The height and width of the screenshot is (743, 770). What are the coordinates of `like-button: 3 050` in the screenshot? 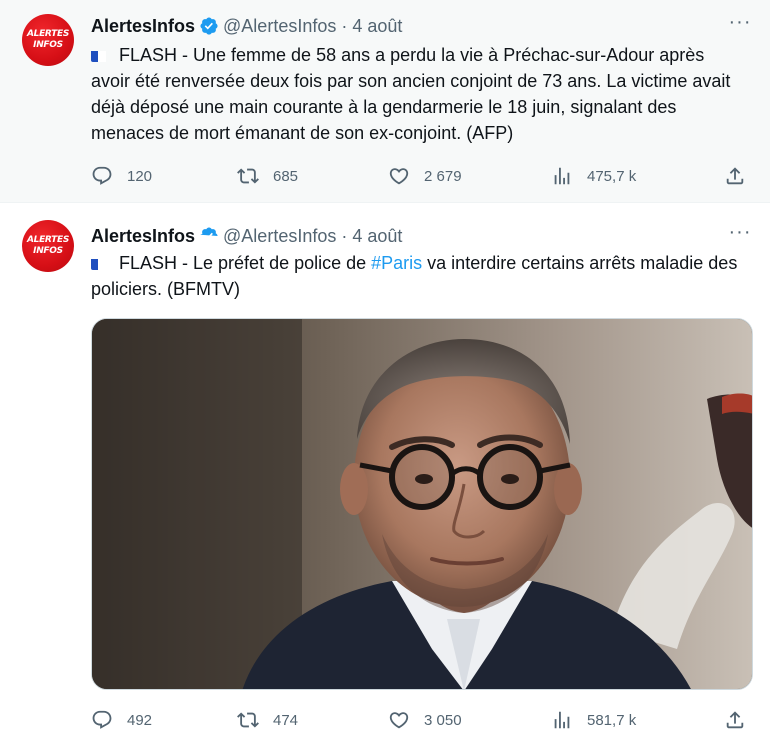 It's located at (425, 720).